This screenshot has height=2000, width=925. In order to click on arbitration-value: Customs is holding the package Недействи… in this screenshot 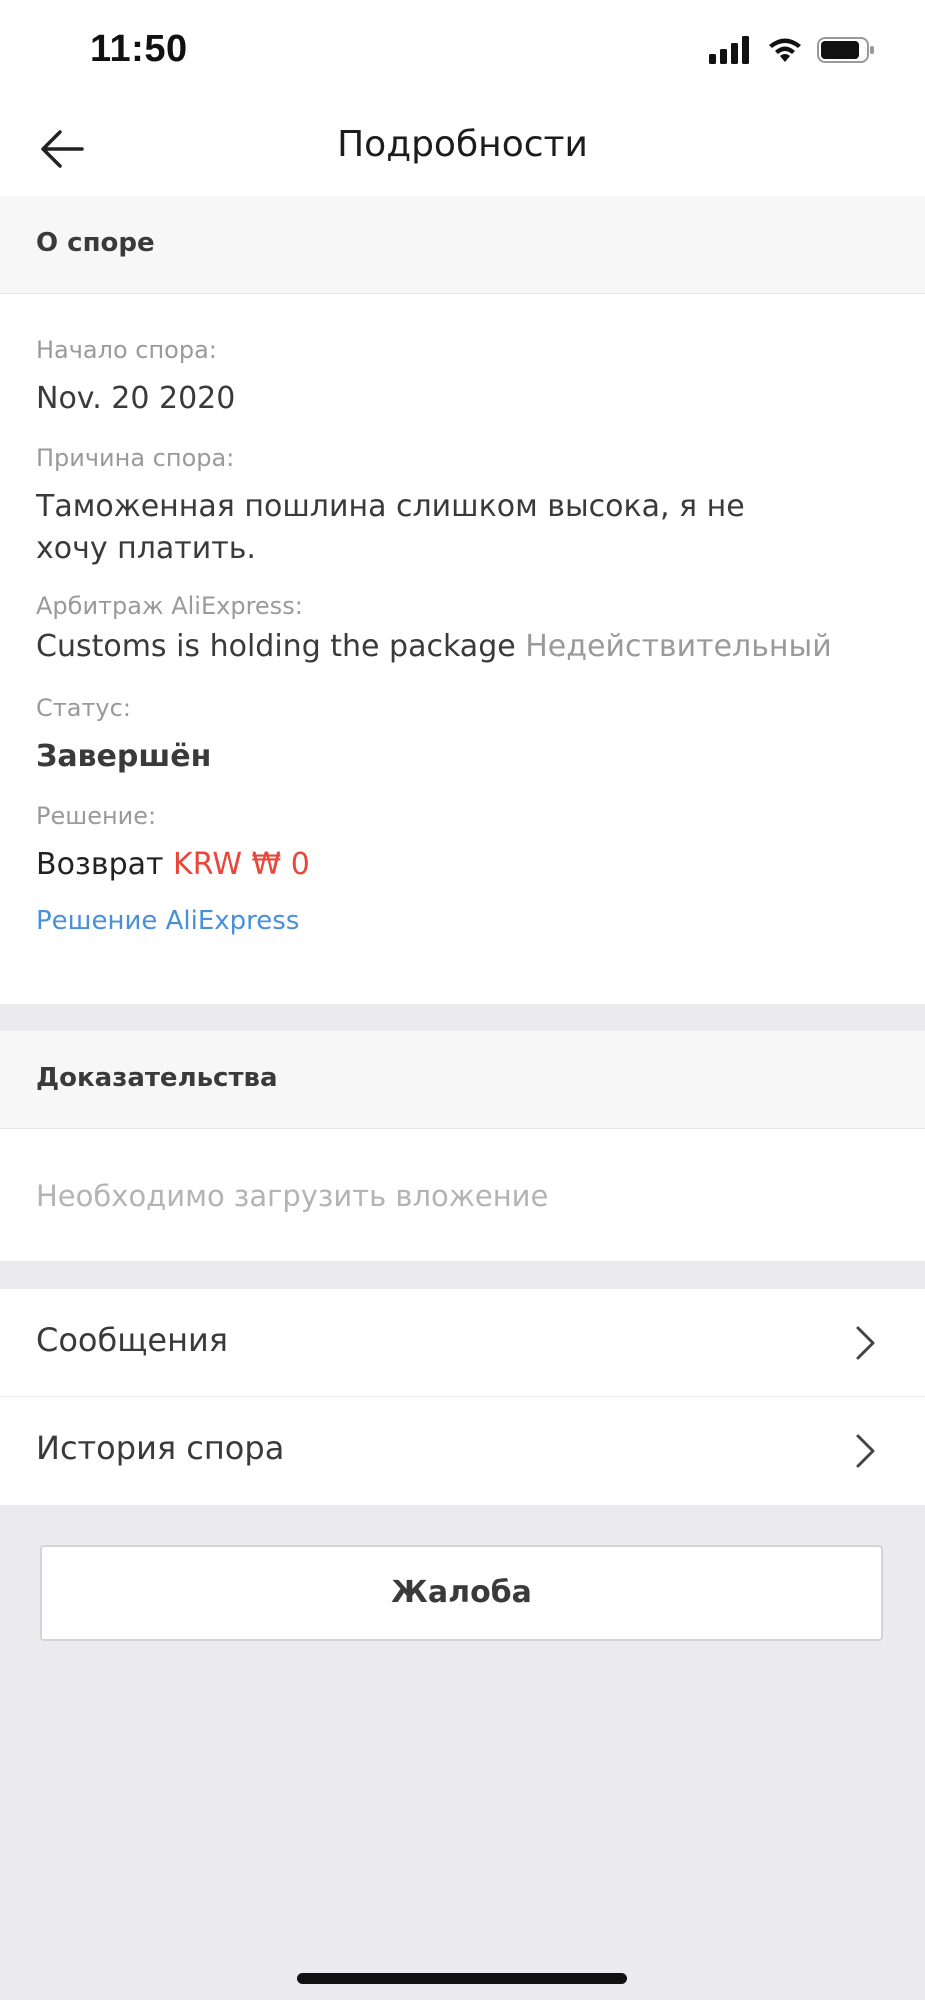, I will do `click(434, 647)`.